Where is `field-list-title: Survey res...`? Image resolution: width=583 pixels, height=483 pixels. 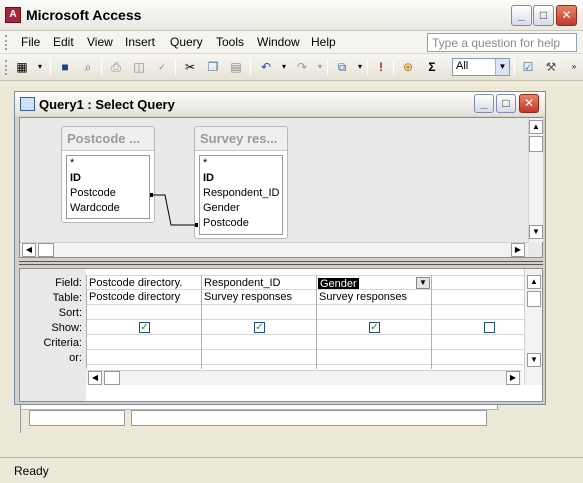 field-list-title: Survey res... is located at coordinates (241, 139).